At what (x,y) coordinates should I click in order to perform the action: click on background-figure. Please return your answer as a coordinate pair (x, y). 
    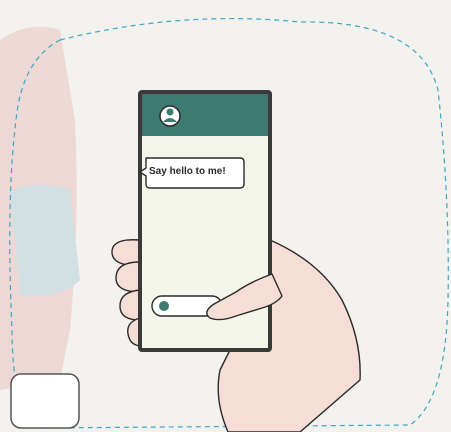
    Looking at the image, I should click on (40, 208).